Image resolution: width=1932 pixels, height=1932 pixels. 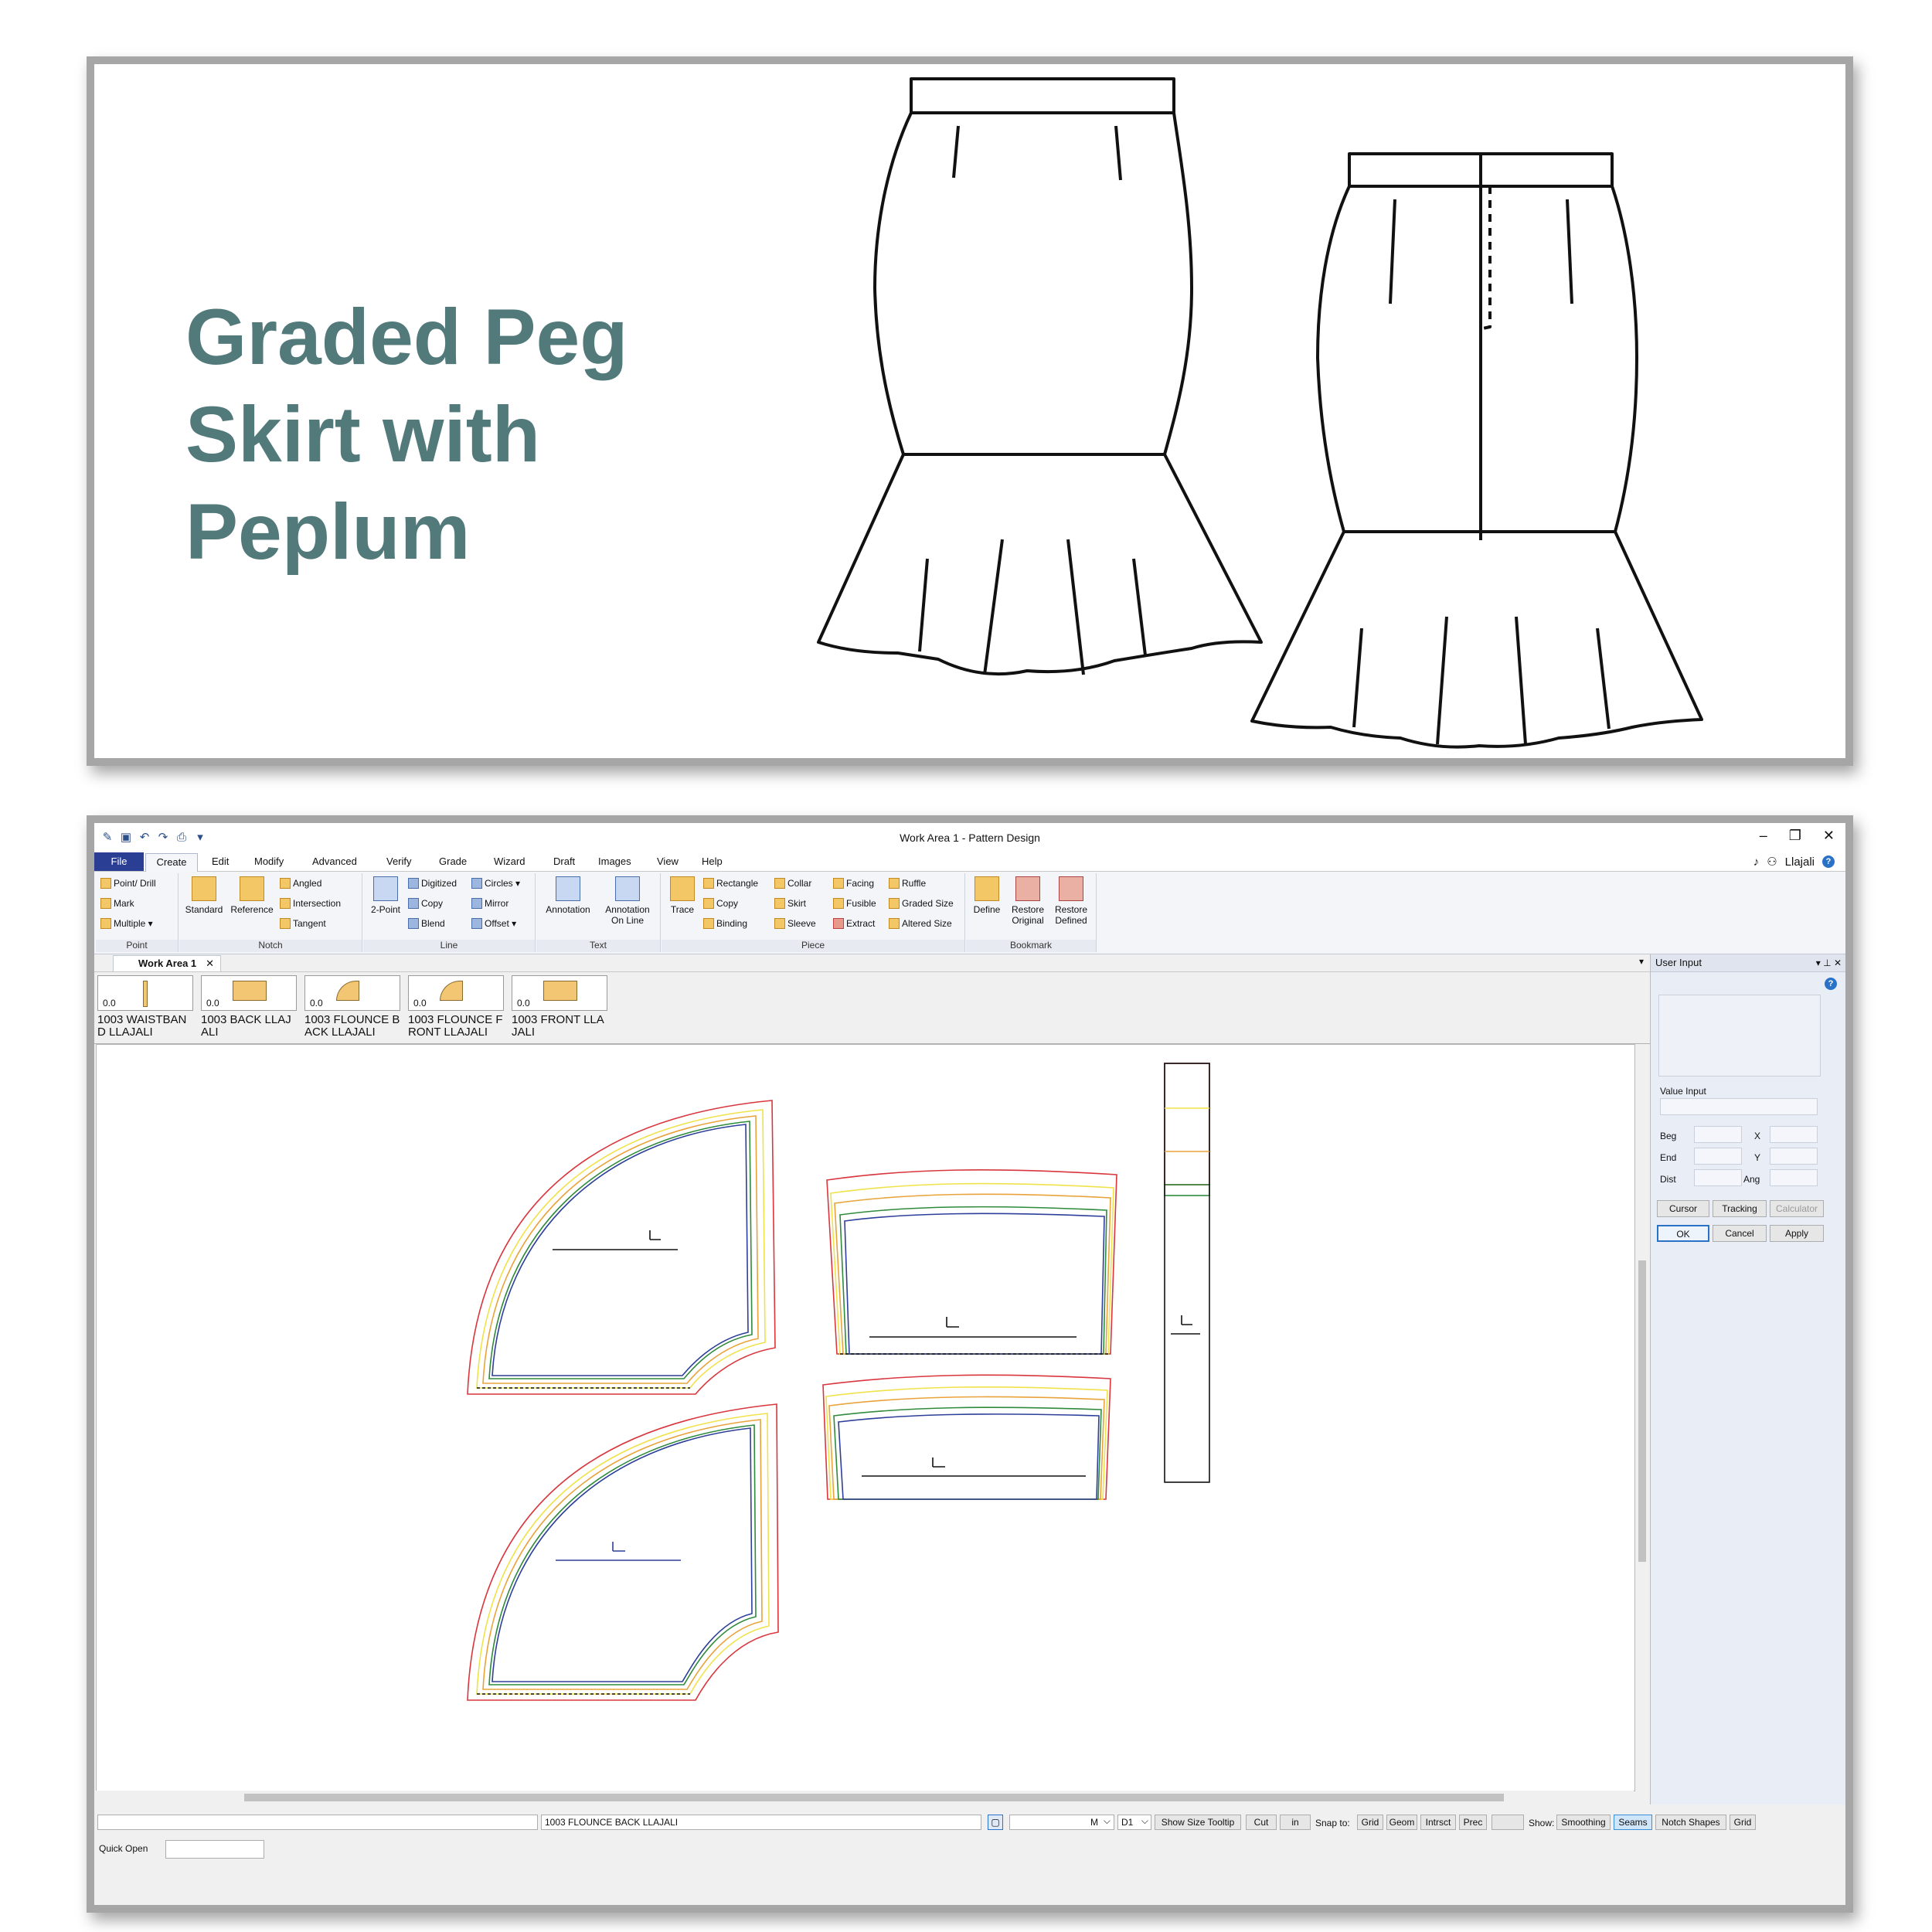 What do you see at coordinates (987, 896) in the screenshot?
I see `define-bookmark-button: Define` at bounding box center [987, 896].